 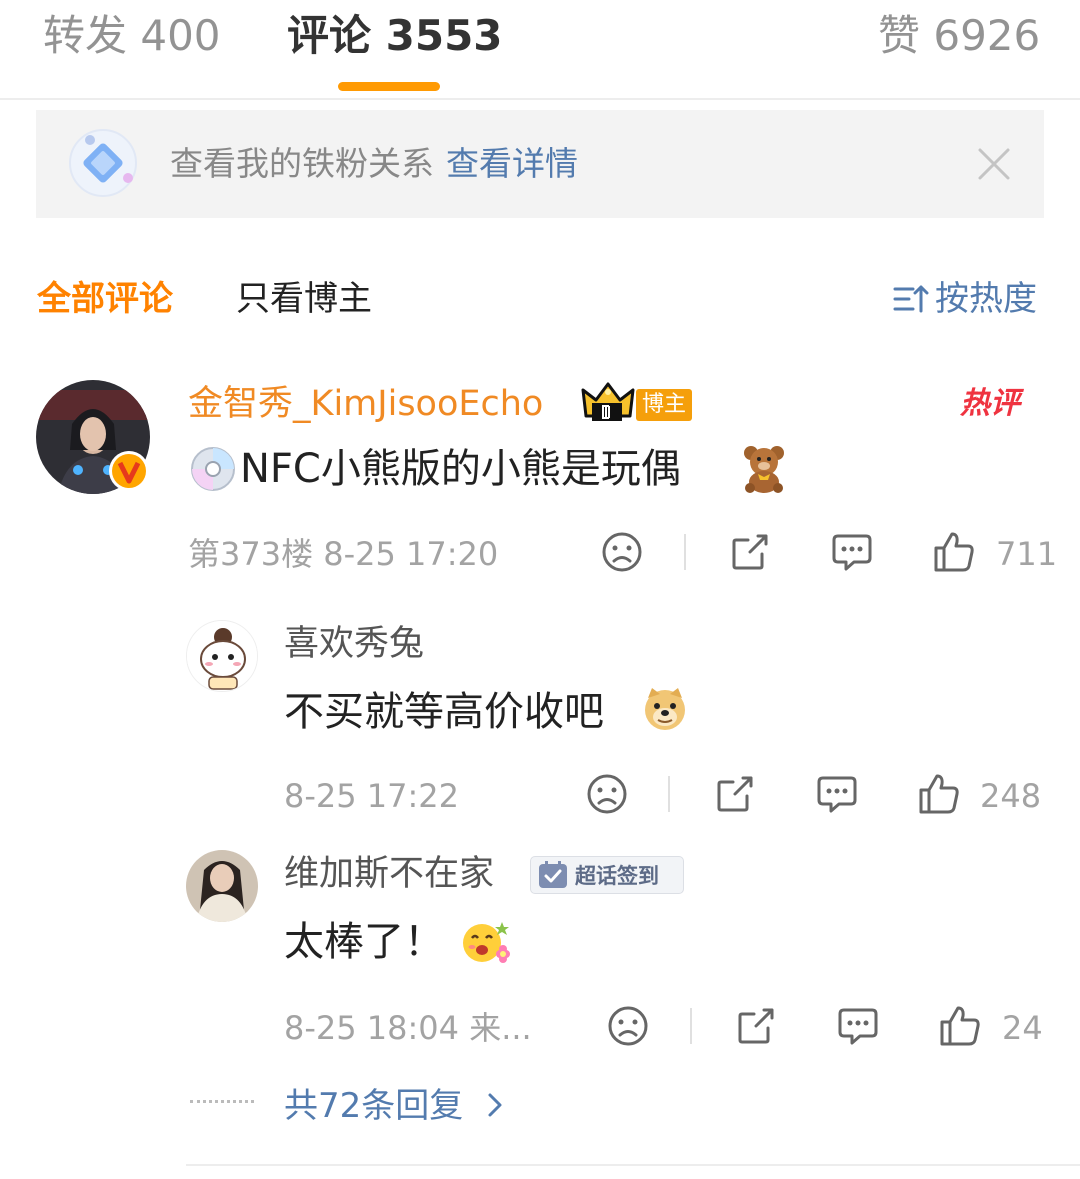 I want to click on crown-icon, so click(x=608, y=402).